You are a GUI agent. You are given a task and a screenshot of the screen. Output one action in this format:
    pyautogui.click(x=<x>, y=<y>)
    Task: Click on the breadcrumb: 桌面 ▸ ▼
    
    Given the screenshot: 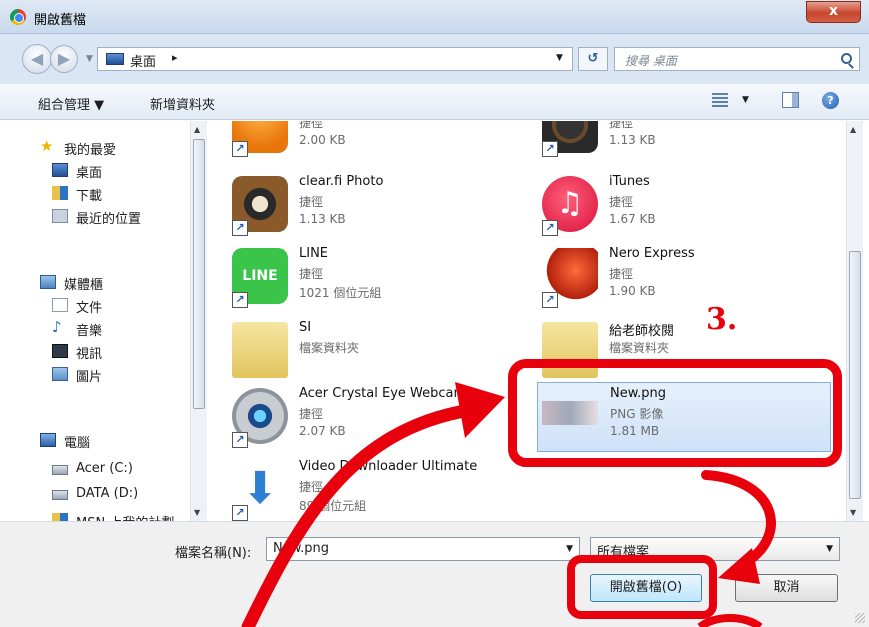 What is the action you would take?
    pyautogui.click(x=335, y=59)
    